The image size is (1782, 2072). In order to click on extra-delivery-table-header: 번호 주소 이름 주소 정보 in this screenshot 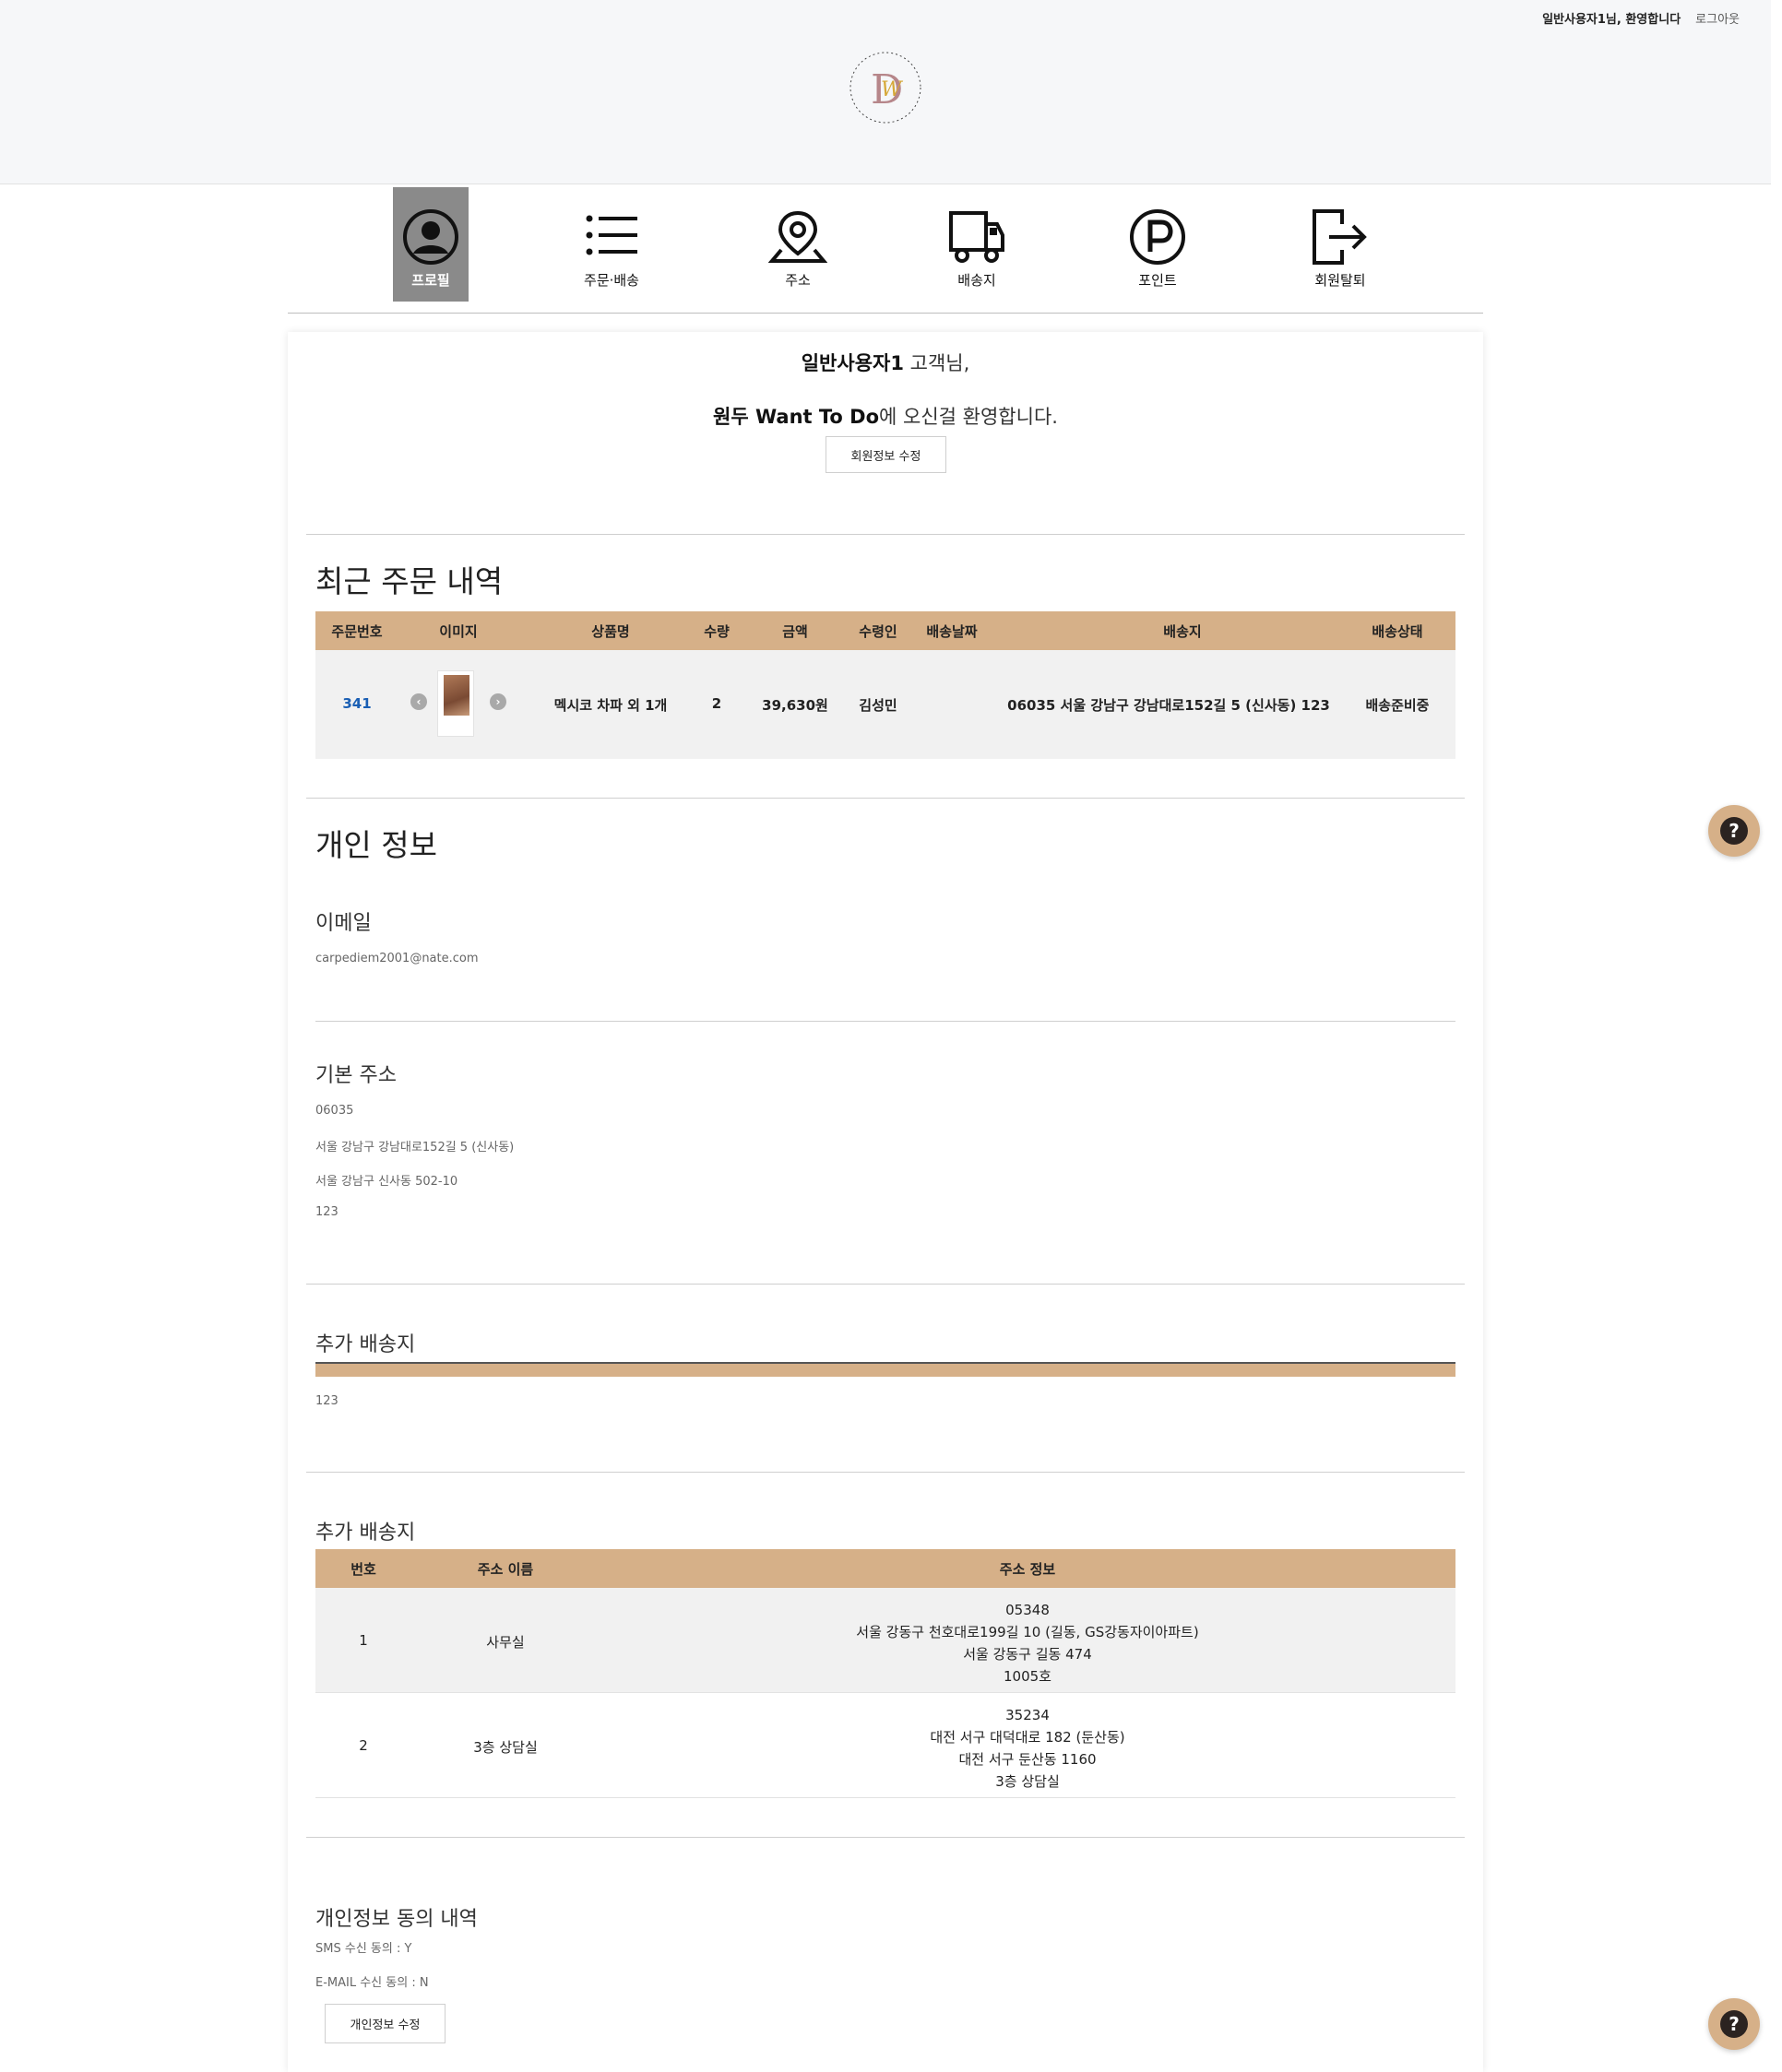, I will do `click(885, 1568)`.